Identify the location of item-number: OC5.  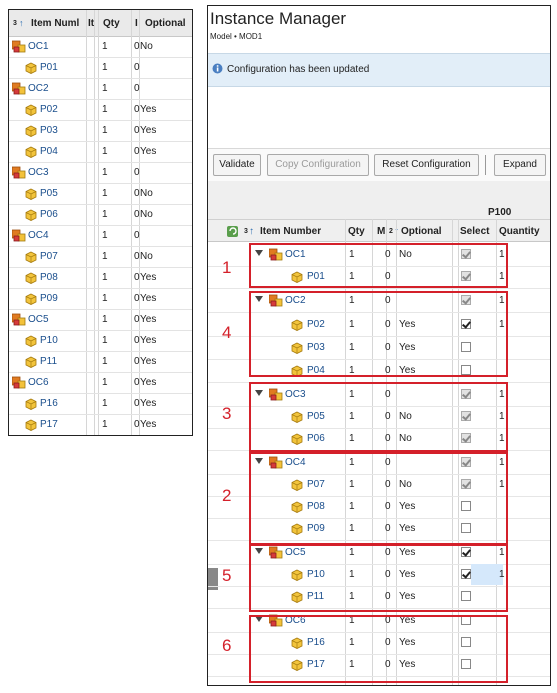
(38, 319).